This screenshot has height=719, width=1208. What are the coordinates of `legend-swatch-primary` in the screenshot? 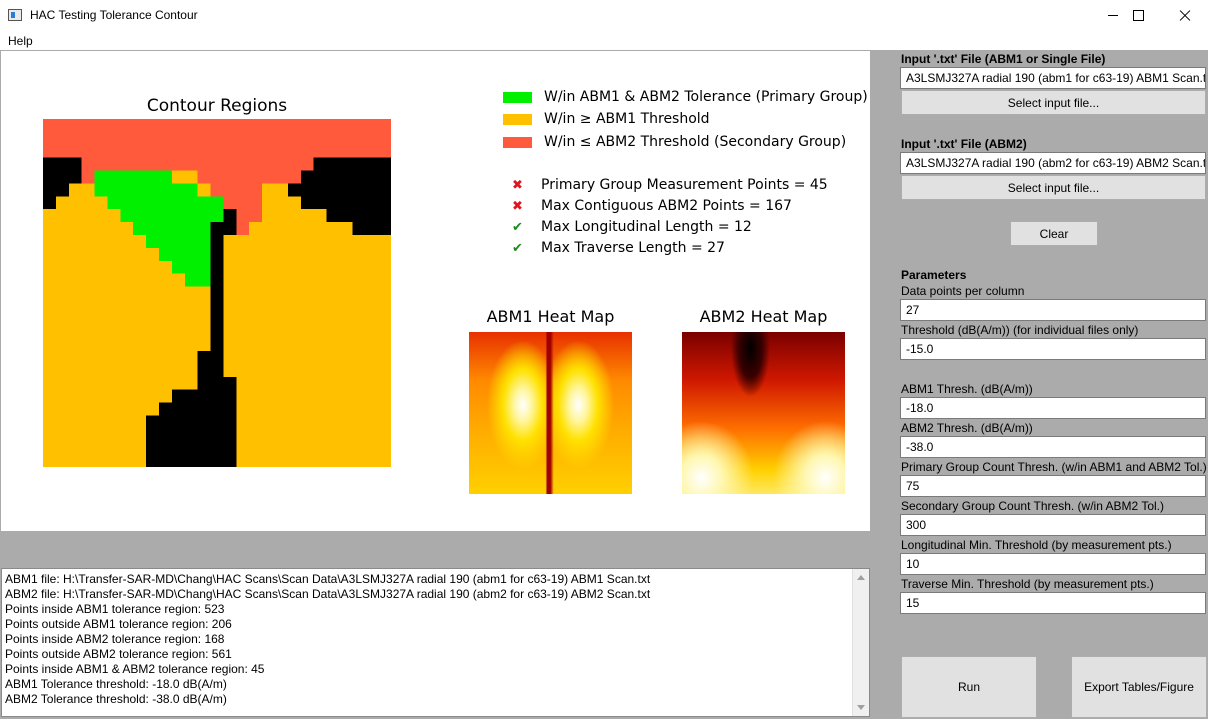 It's located at (517, 97).